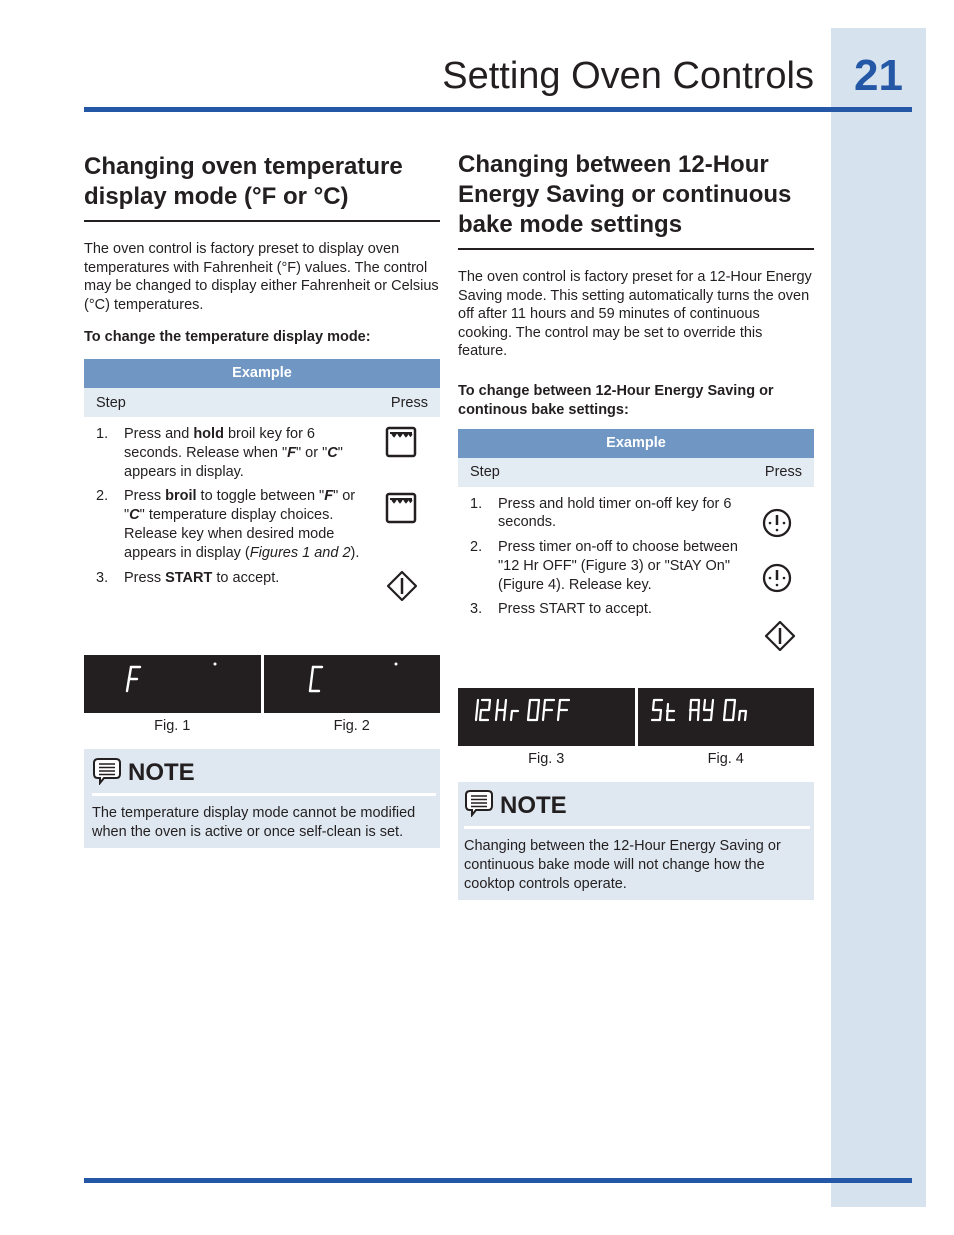 Image resolution: width=954 pixels, height=1235 pixels. Describe the element at coordinates (636, 727) in the screenshot. I see `display-figures: Fig. 3 Fig. 4` at that location.